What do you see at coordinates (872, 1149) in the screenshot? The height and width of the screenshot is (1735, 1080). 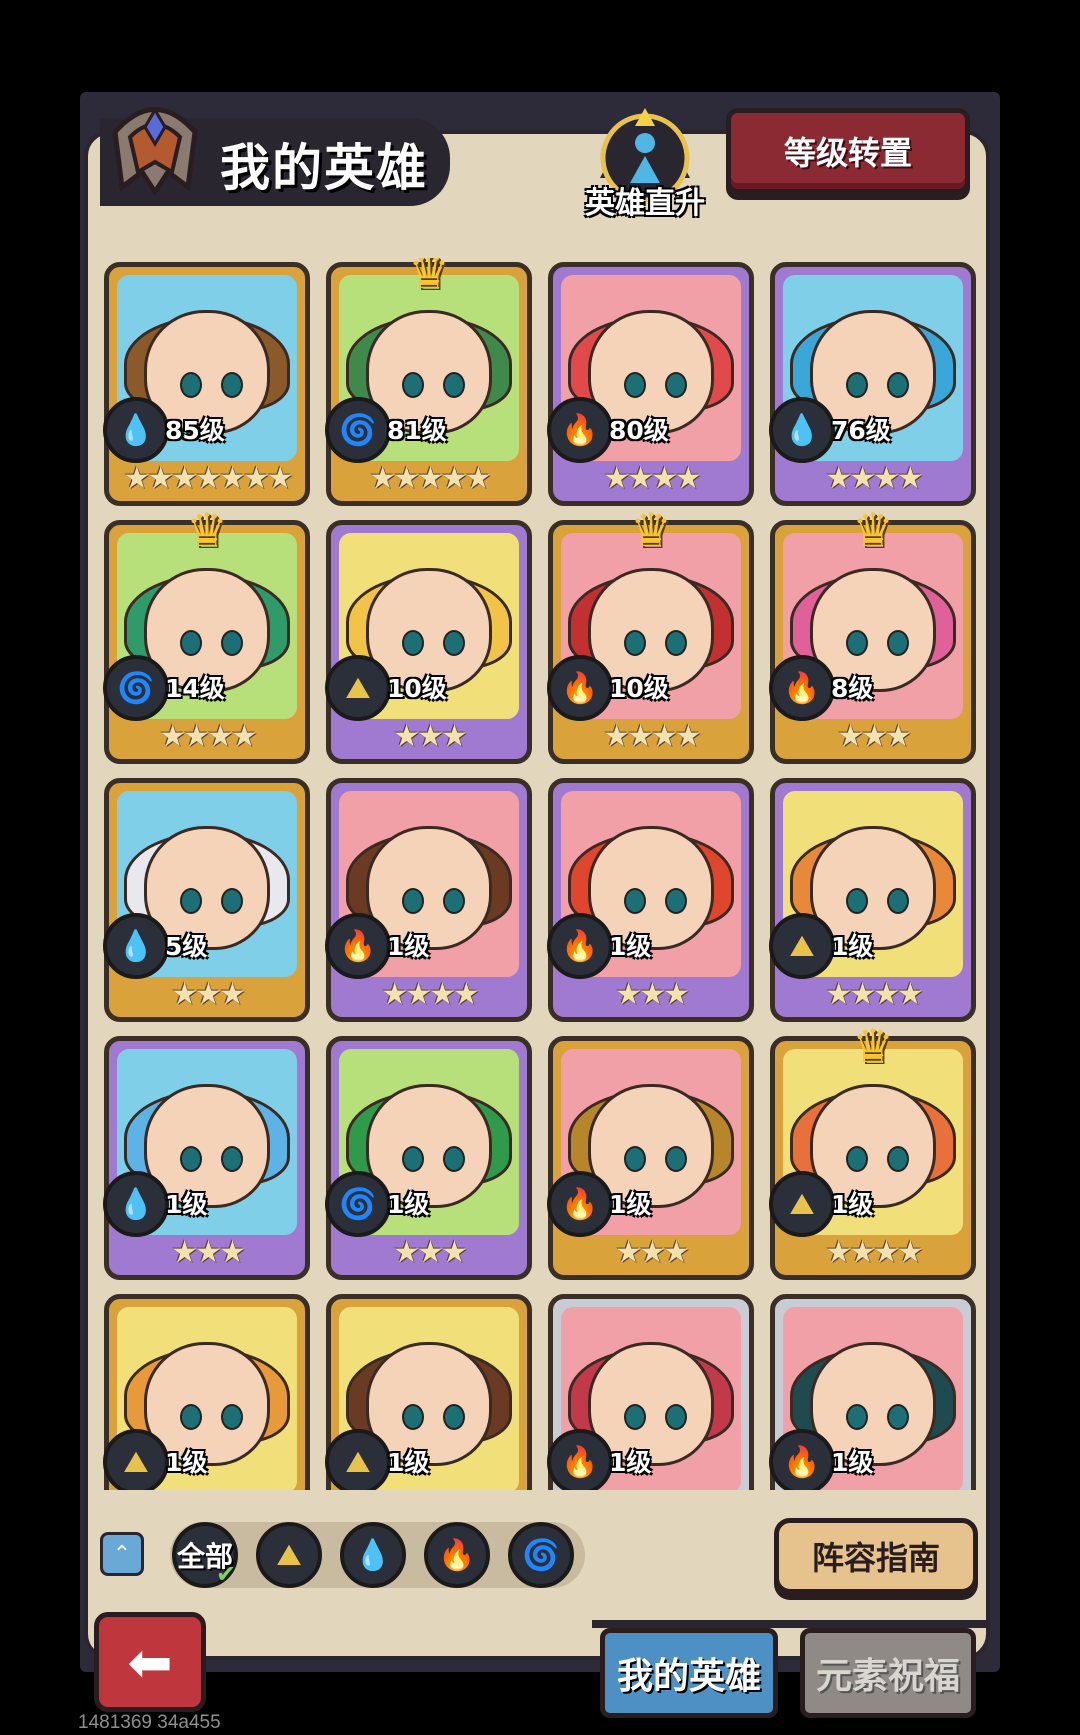 I see `hero-card: ♛ ⛰ 1级 ★★★★` at bounding box center [872, 1149].